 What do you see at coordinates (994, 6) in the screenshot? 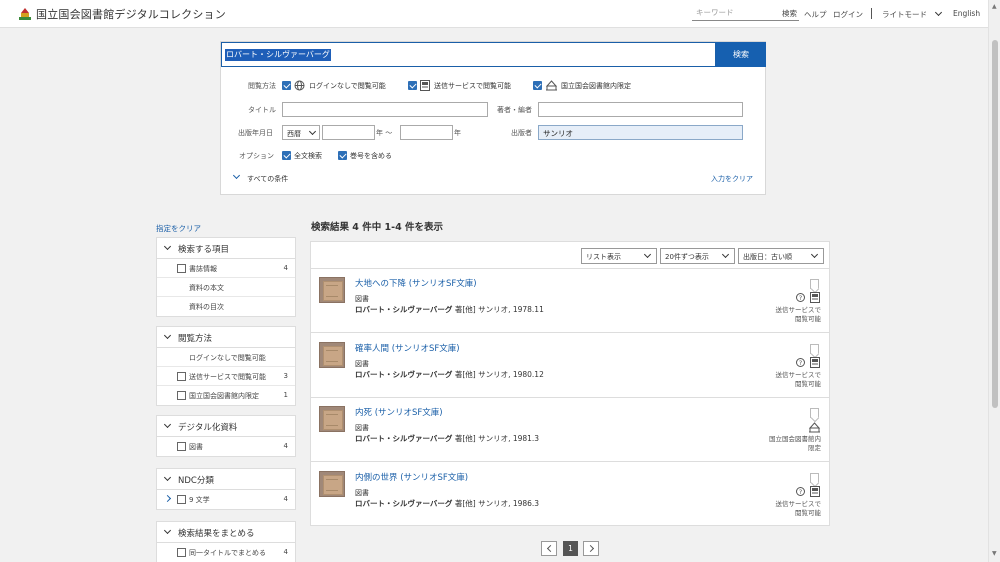
I see `scroll-up-arrow-icon: ▲` at bounding box center [994, 6].